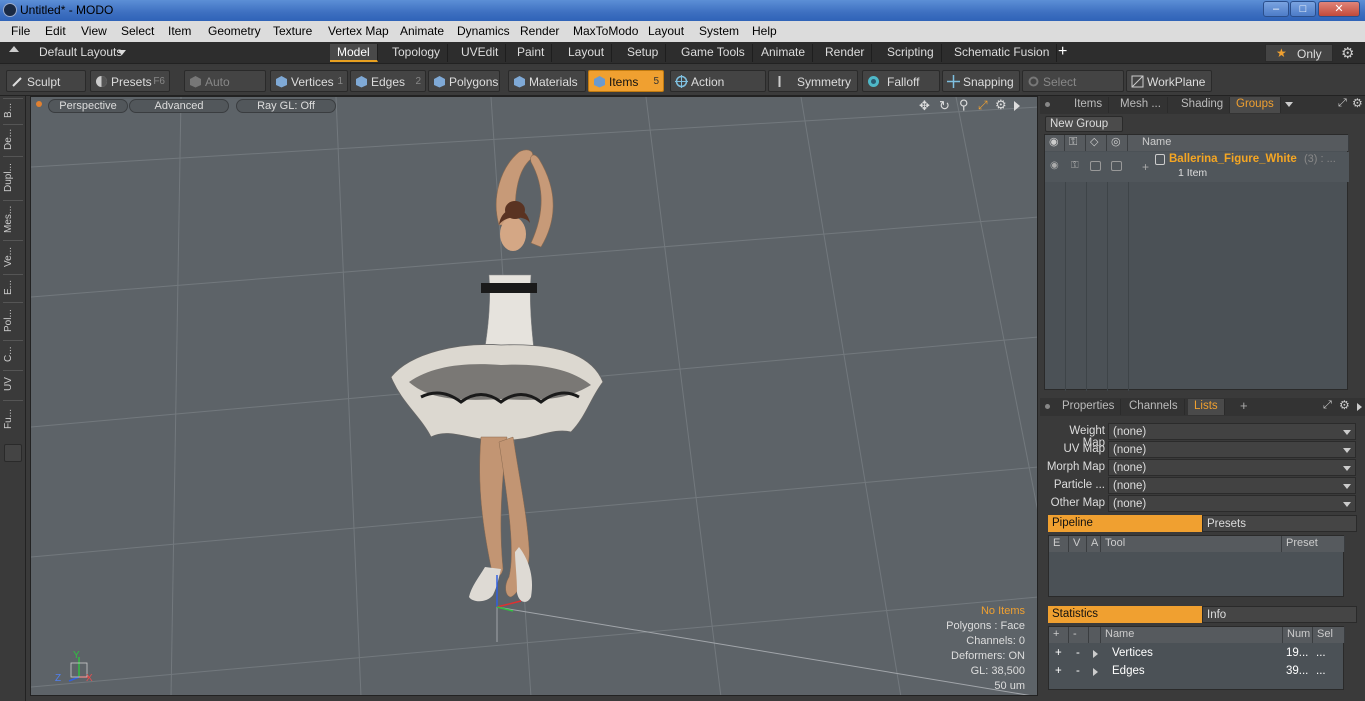 The image size is (1365, 701). Describe the element at coordinates (1276, 9) in the screenshot. I see `minimize-button: –` at that location.